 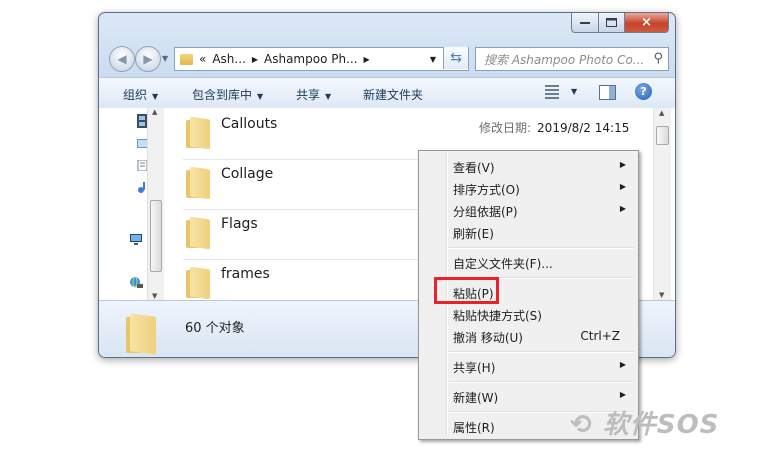 I want to click on menu-item-view: 查看(V) ▶, so click(x=527, y=166).